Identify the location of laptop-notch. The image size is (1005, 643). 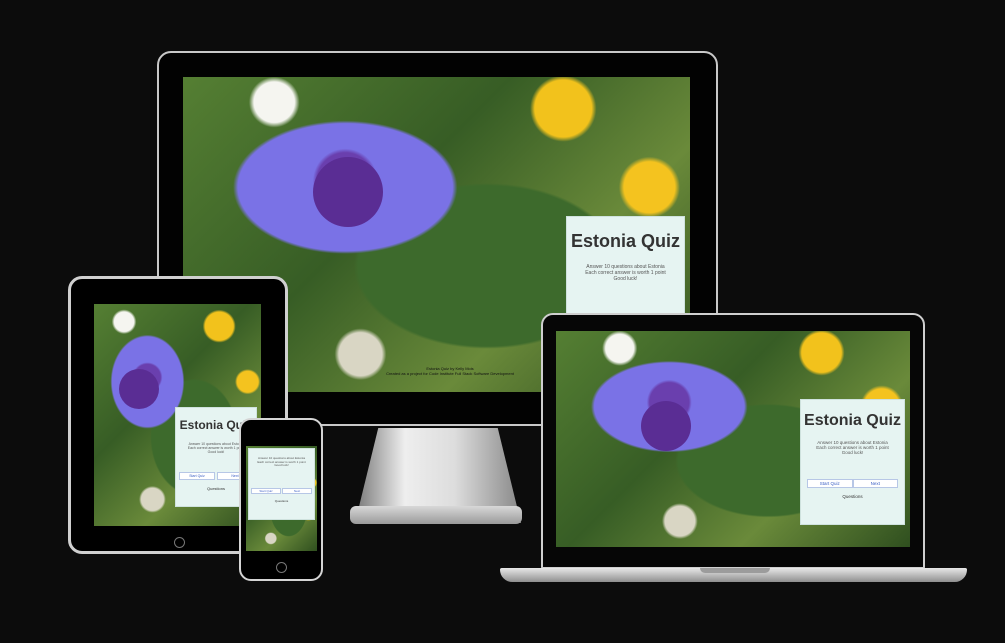
(735, 570).